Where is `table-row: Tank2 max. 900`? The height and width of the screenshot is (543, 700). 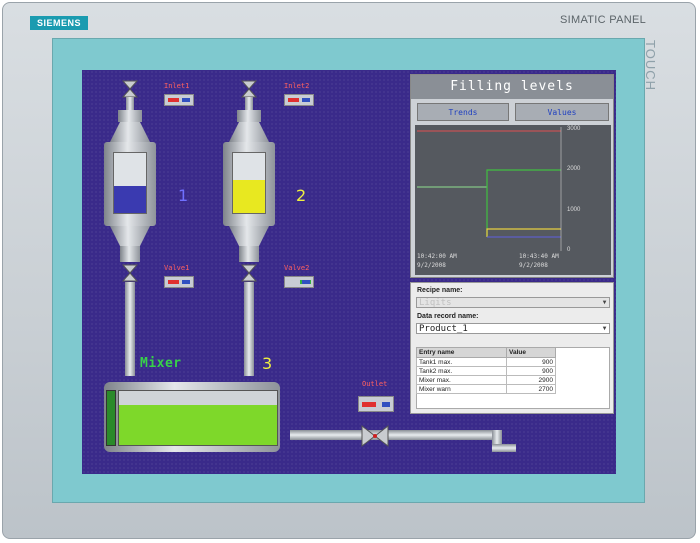
table-row: Tank2 max. 900 is located at coordinates (485, 371).